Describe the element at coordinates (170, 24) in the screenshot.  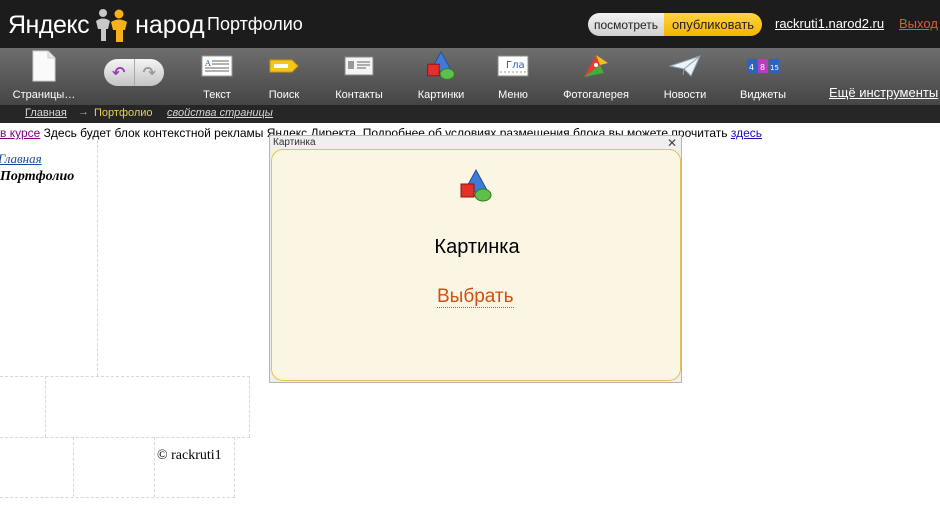
I see `logo-narod-text: народ` at that location.